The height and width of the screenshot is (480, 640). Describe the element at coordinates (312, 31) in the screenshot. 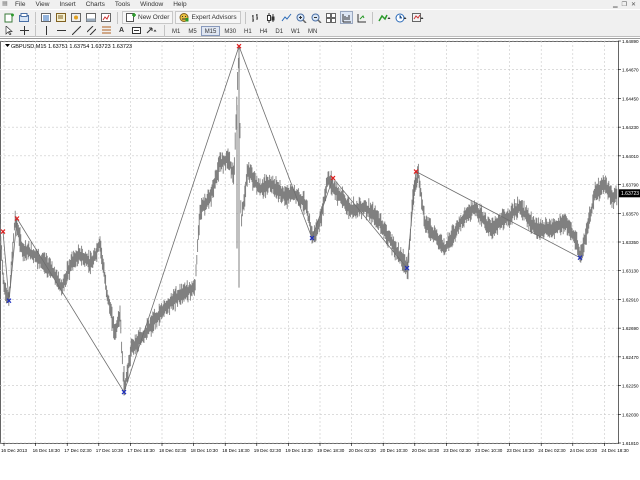

I see `timeframe-mn: MN` at that location.